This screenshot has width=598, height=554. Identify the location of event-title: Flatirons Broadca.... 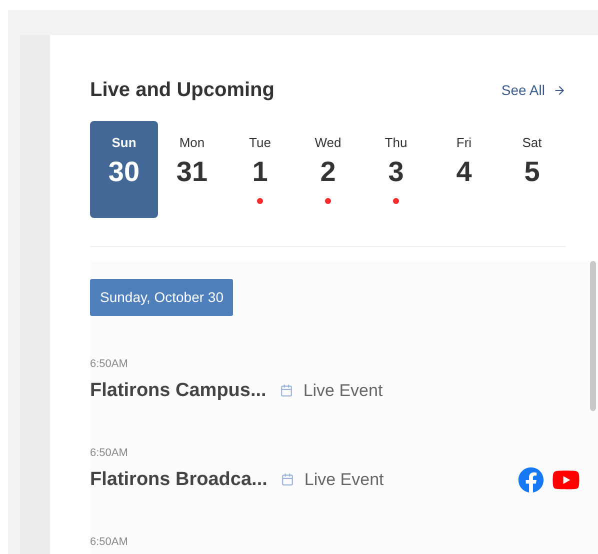
(179, 480).